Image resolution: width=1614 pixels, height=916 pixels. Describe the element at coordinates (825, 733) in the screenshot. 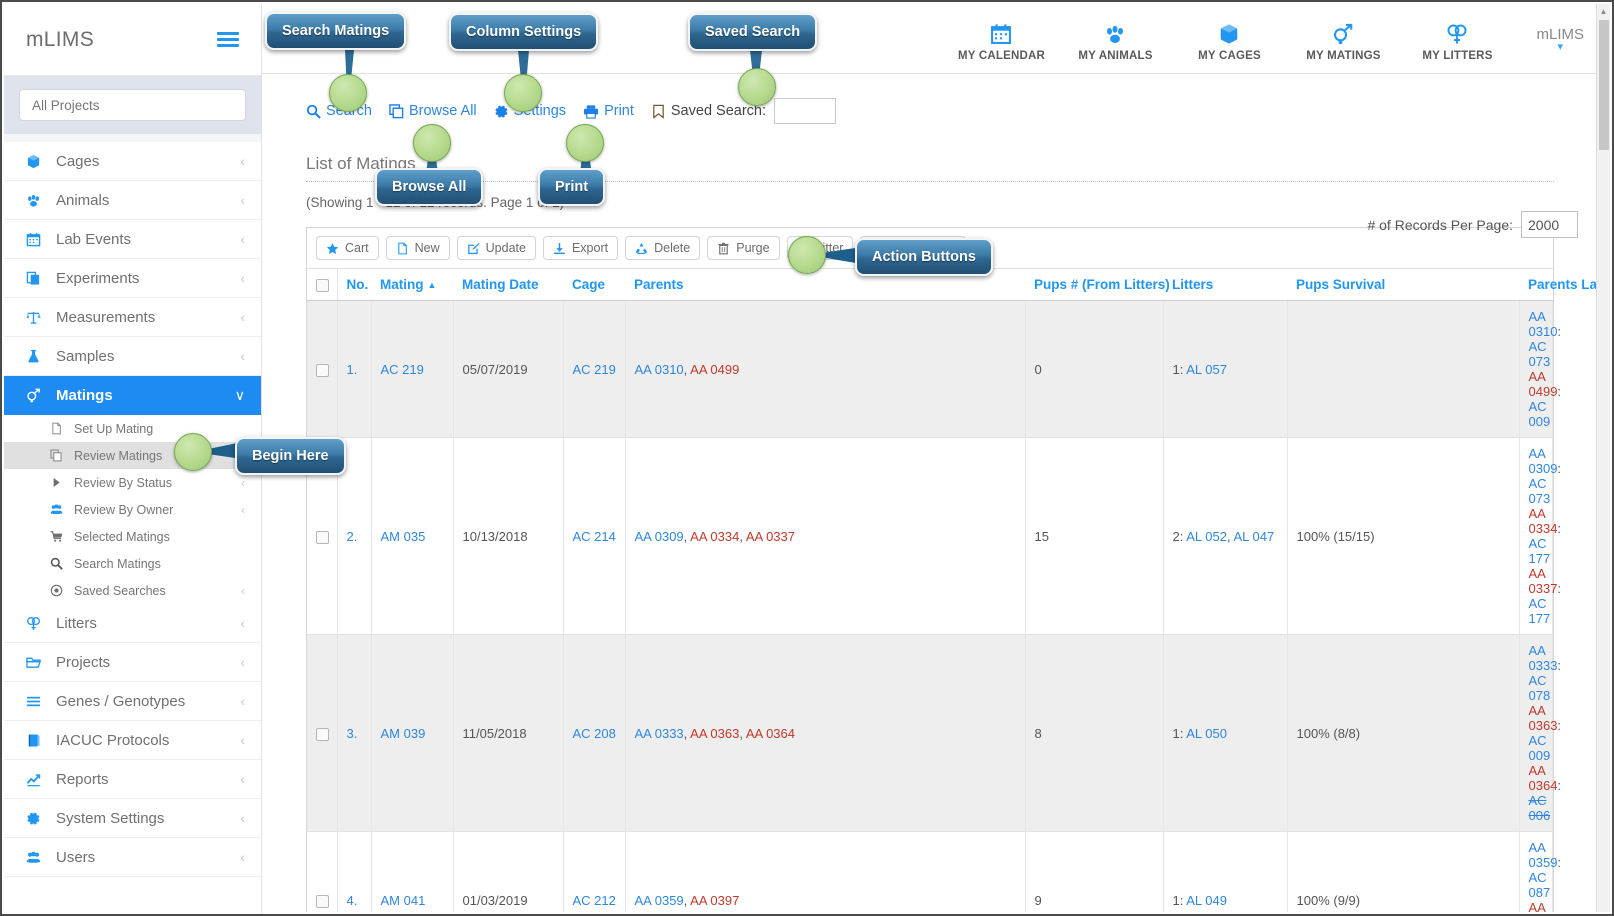

I see `cell-parents: AA 0333, AA 0363, AA 0364` at that location.